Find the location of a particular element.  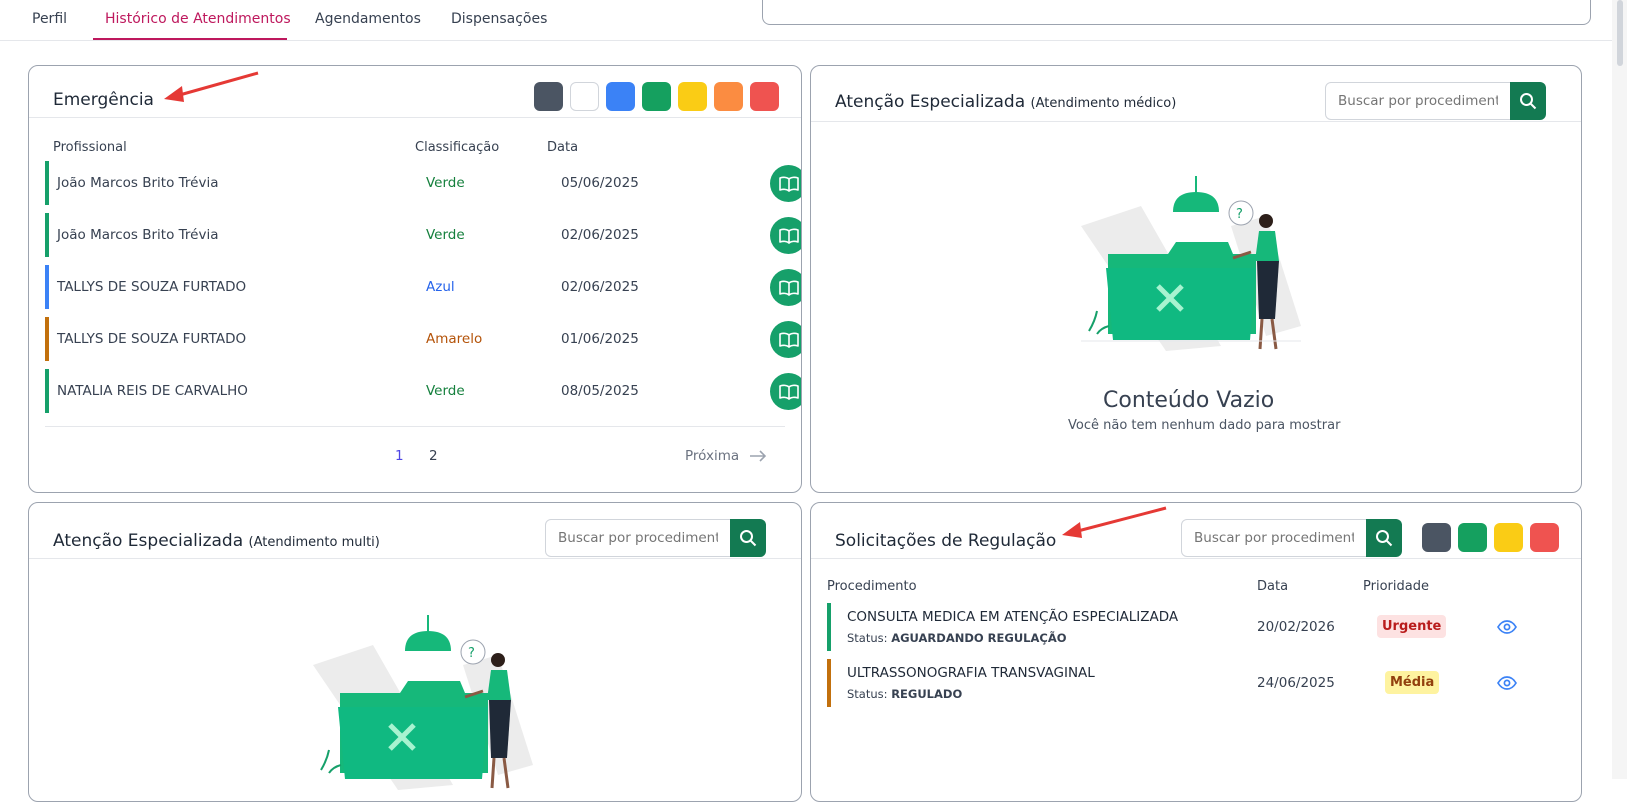

table-row: João Marcos Brito Trévia Verde 05/06/2025 is located at coordinates (423, 183).